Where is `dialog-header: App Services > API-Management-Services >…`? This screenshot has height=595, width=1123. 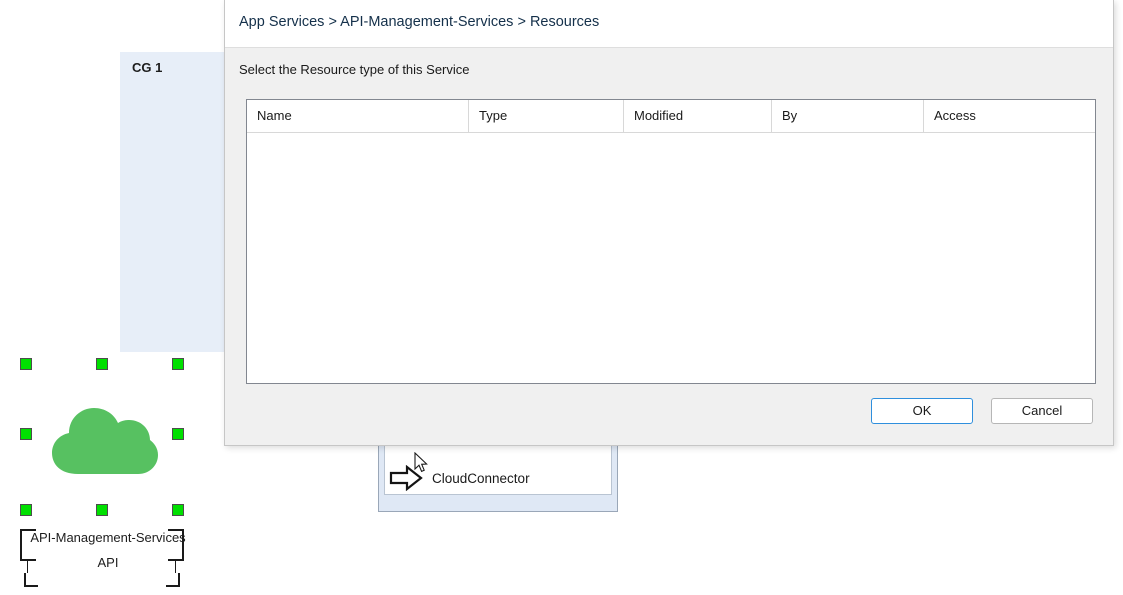 dialog-header: App Services > API-Management-Services >… is located at coordinates (669, 24).